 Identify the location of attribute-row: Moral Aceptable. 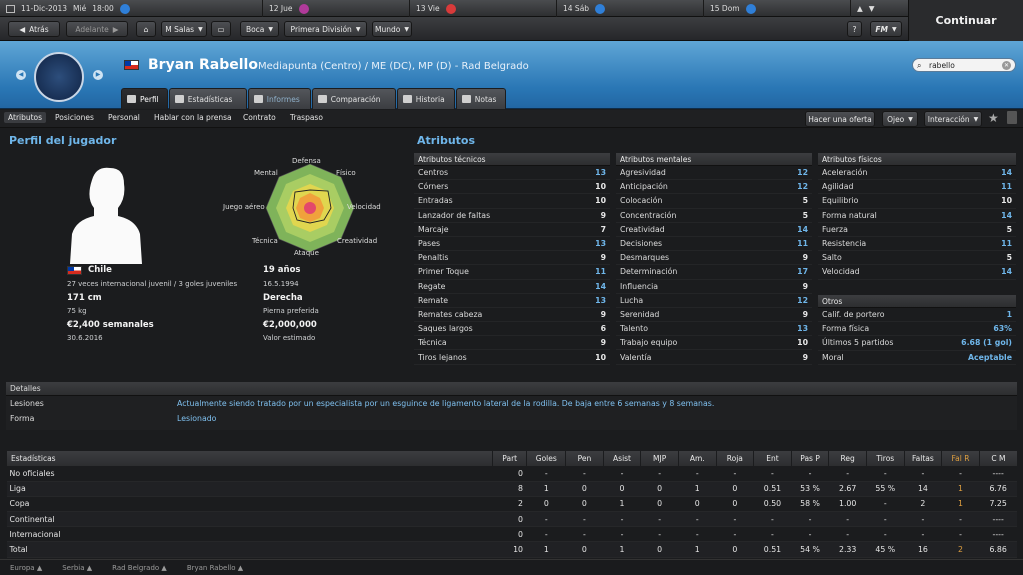
(917, 358).